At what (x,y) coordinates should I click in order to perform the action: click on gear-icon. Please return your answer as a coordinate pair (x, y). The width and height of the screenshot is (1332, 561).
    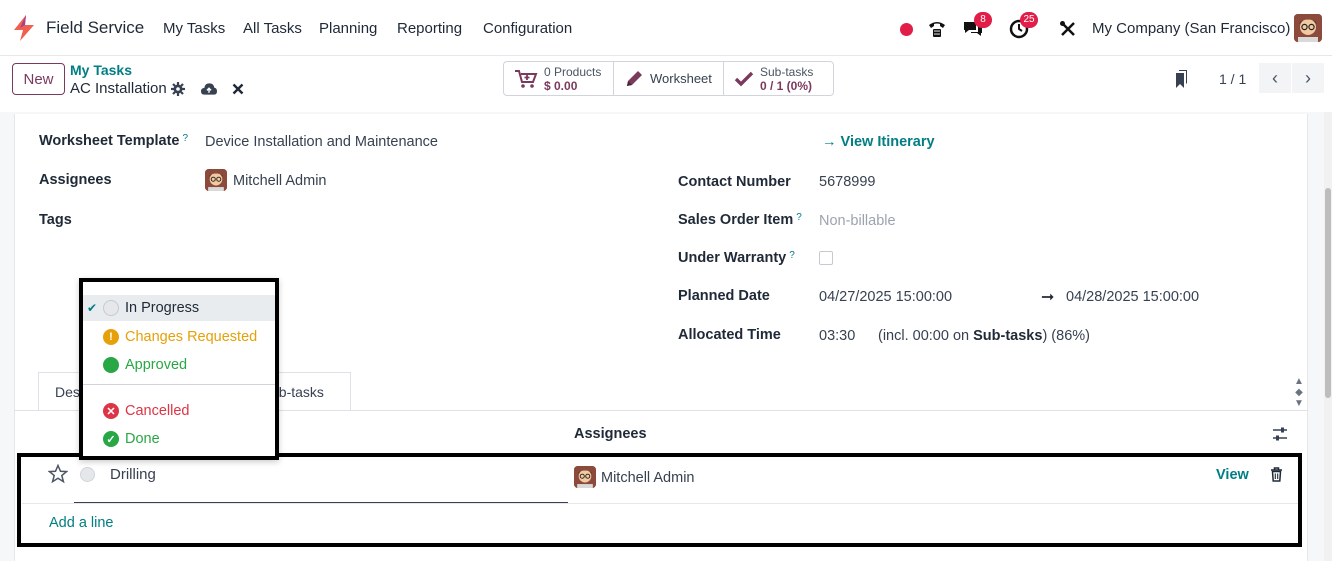
    Looking at the image, I should click on (178, 89).